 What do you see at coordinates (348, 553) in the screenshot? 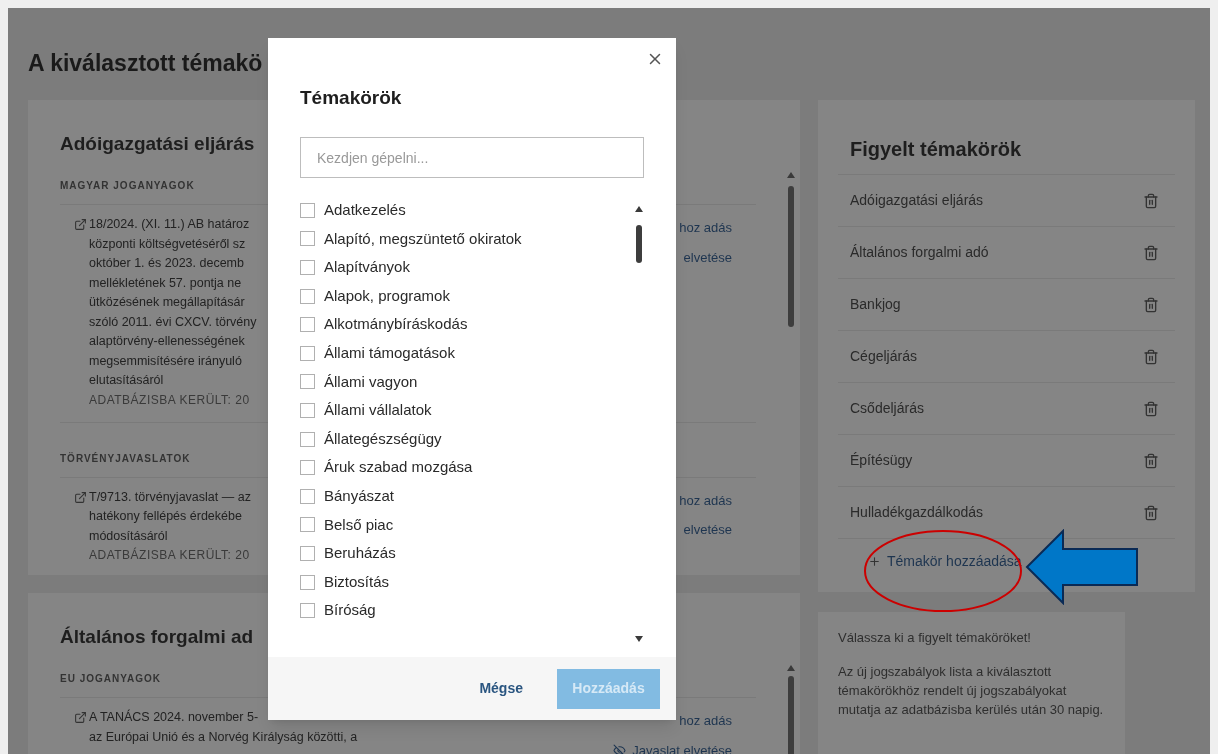
I see `topic-option: Beruházás` at bounding box center [348, 553].